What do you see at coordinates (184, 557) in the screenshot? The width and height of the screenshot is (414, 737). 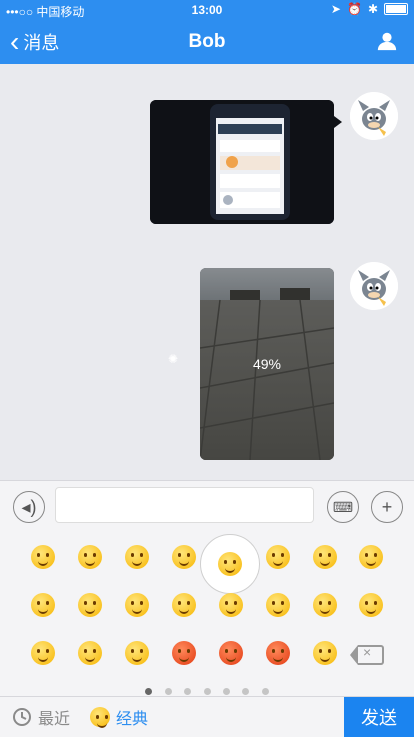 I see `emoji-think-icon` at bounding box center [184, 557].